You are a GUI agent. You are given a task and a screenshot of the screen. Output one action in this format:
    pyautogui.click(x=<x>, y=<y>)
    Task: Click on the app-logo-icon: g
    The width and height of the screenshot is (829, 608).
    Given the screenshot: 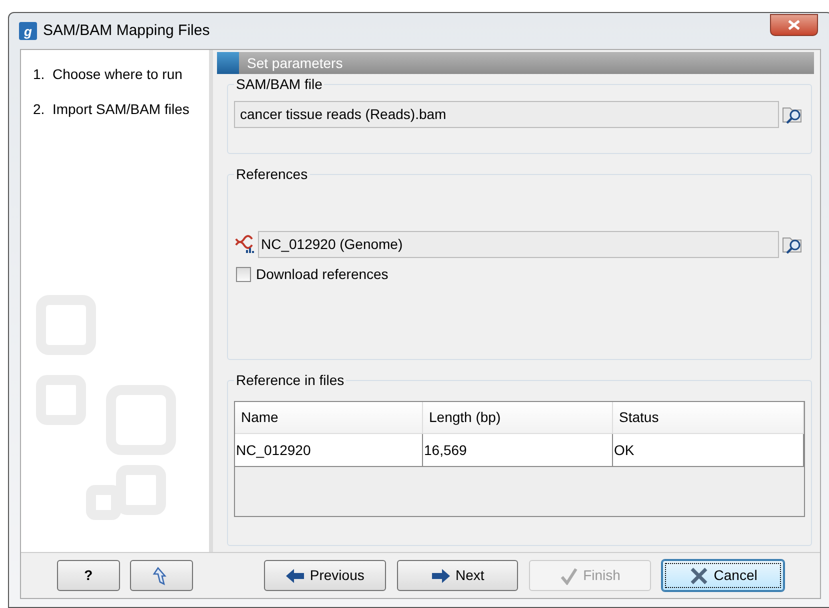 What is the action you would take?
    pyautogui.click(x=28, y=31)
    